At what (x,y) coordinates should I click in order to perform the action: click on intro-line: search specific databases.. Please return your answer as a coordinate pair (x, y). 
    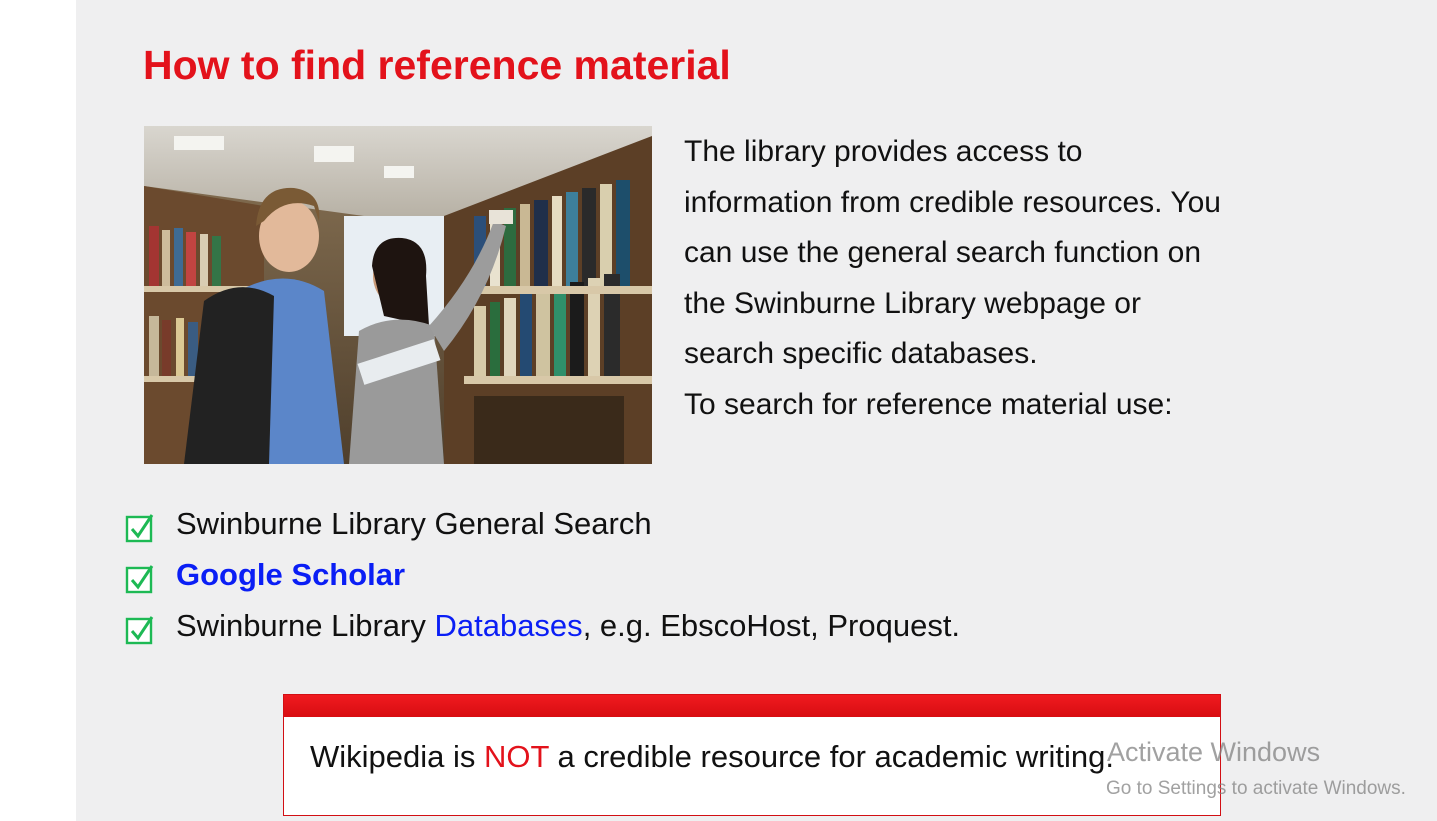
    Looking at the image, I should click on (861, 354).